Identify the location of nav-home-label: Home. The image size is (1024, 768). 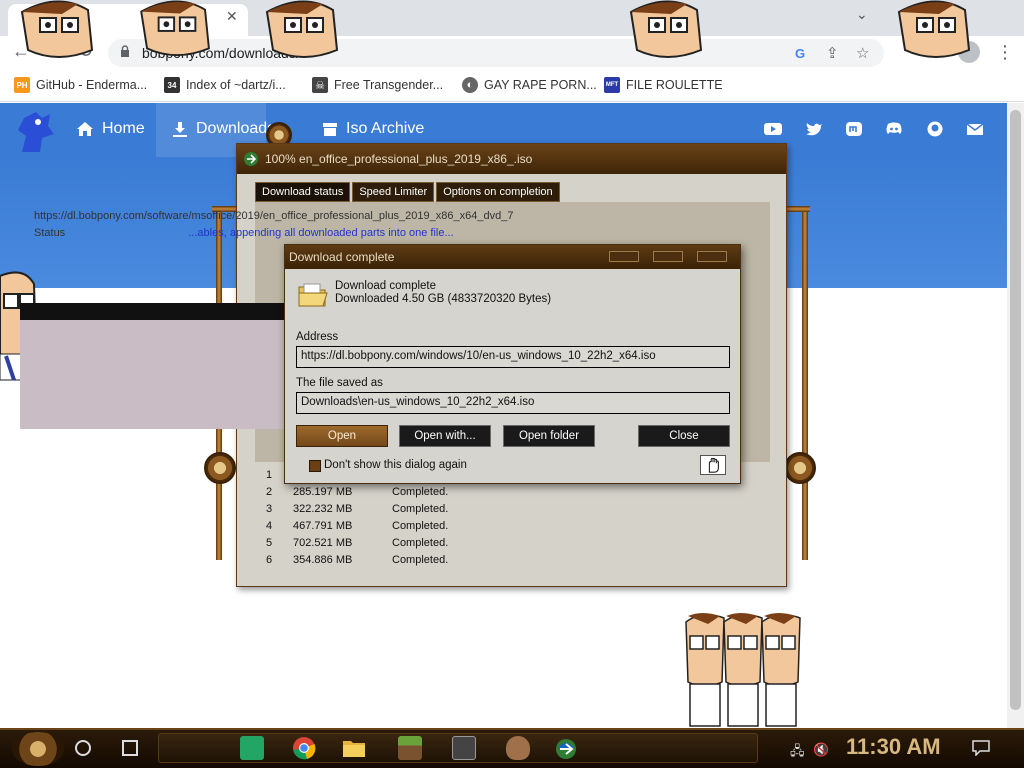
(123, 128).